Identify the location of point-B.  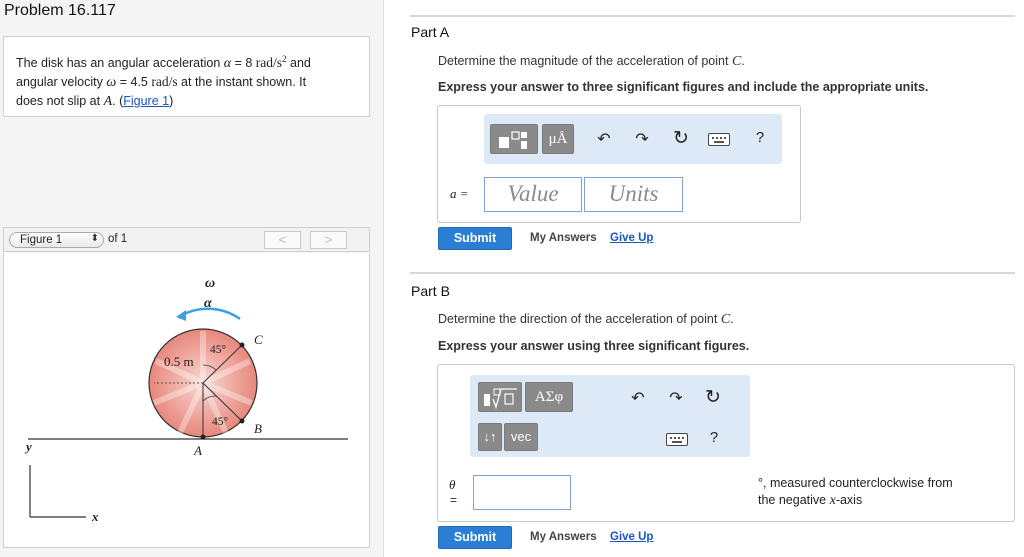
(242, 421).